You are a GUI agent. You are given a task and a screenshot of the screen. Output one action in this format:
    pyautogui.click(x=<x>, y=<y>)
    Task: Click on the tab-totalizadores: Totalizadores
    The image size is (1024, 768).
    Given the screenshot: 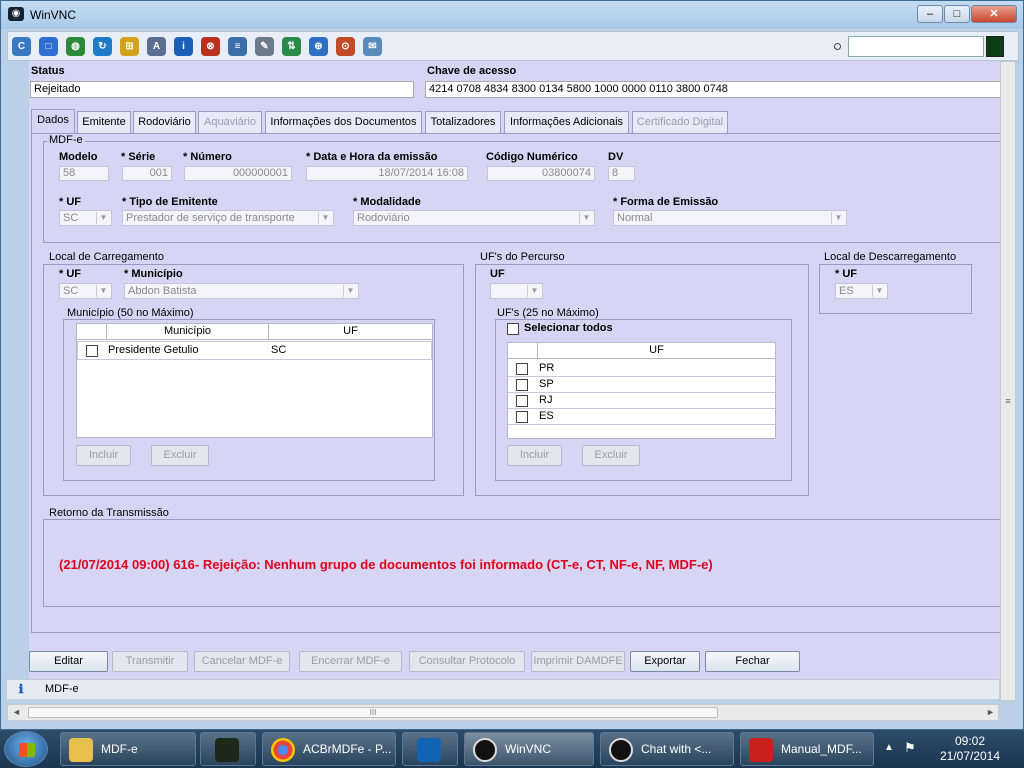 What is the action you would take?
    pyautogui.click(x=463, y=122)
    